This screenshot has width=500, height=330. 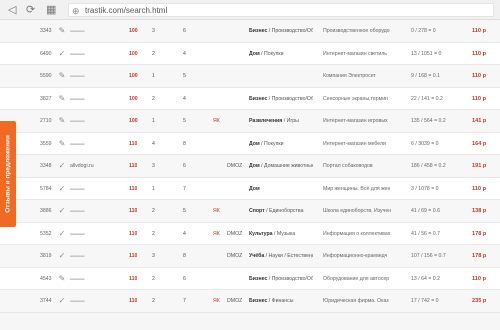 I want to click on row-total-price: 138 р, so click(x=479, y=211).